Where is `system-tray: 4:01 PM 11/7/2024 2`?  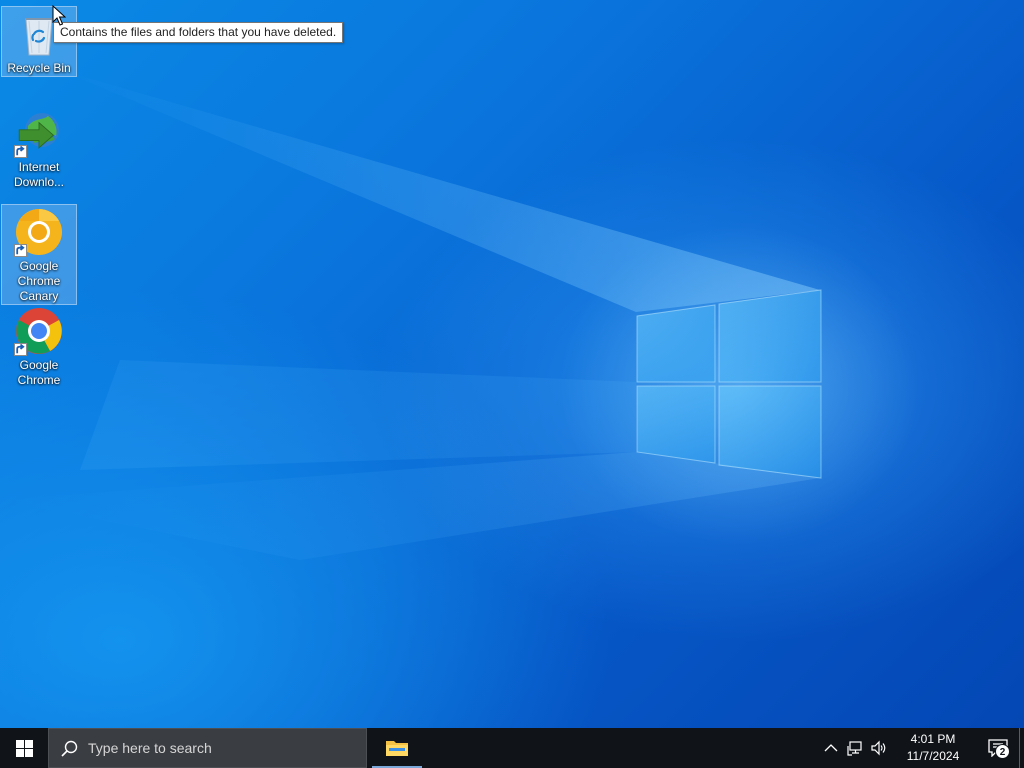 system-tray: 4:01 PM 11/7/2024 2 is located at coordinates (921, 748).